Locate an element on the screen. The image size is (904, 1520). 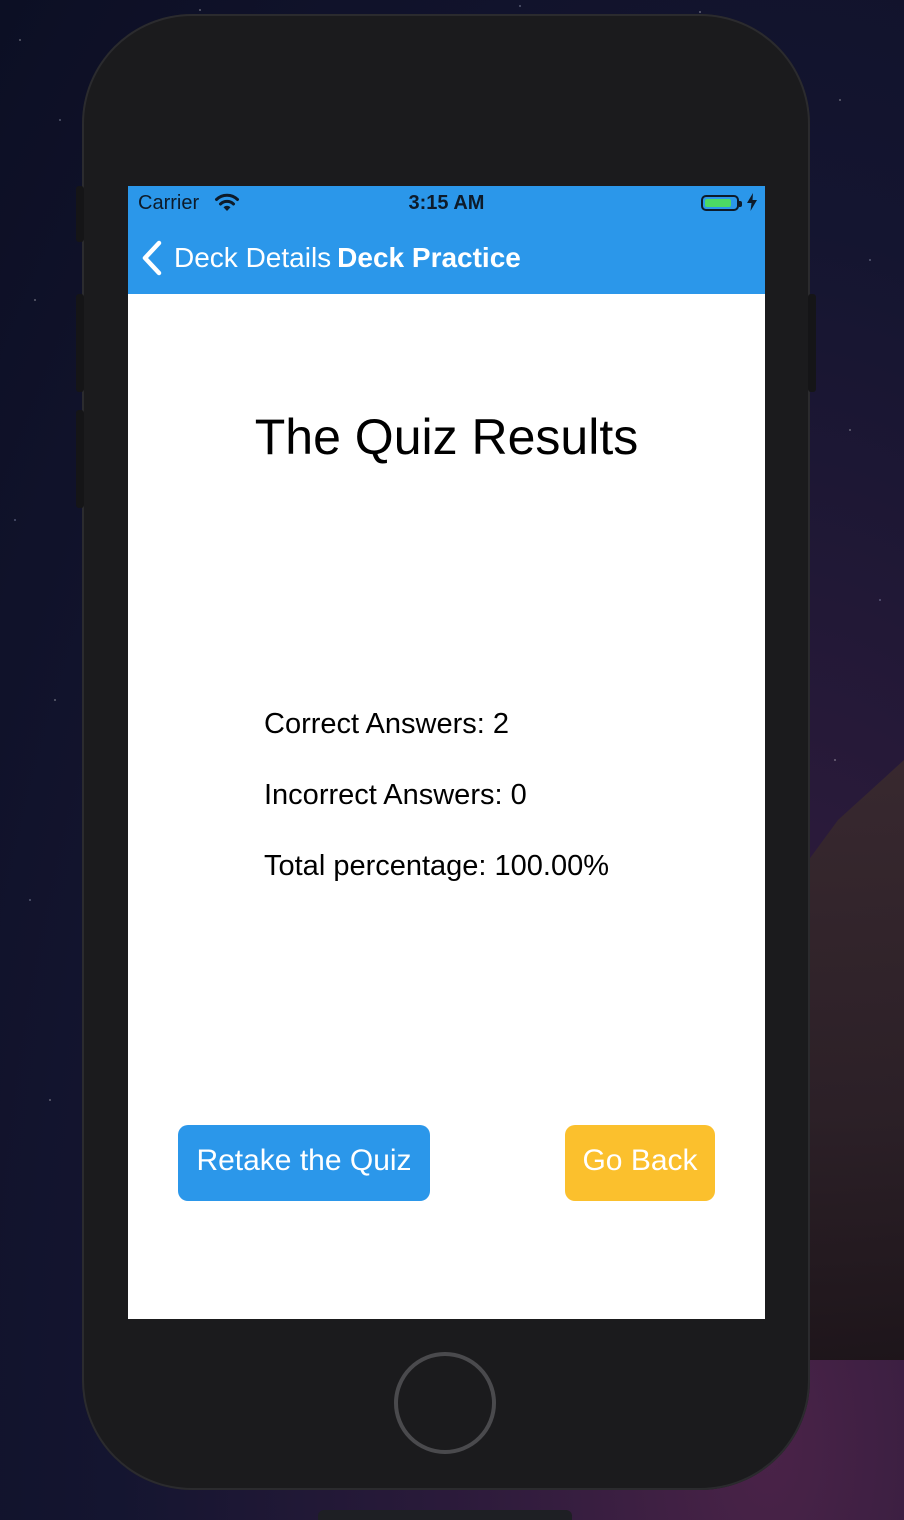
power-button is located at coordinates (812, 343).